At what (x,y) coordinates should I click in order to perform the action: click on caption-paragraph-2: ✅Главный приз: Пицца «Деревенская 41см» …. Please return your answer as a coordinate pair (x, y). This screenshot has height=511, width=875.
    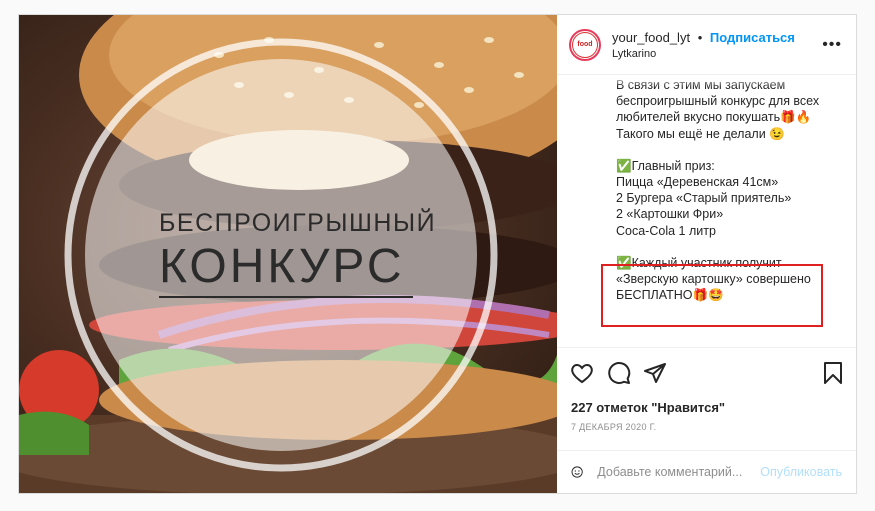
    Looking at the image, I should click on (704, 198).